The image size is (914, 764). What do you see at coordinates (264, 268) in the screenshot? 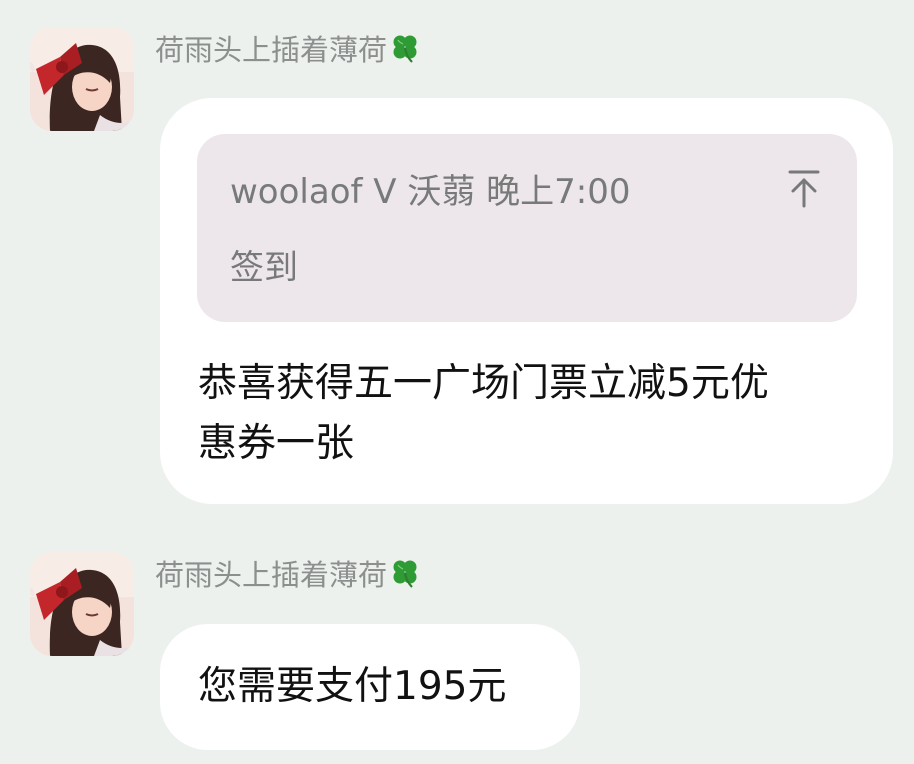
I see `quote-body: 签到` at bounding box center [264, 268].